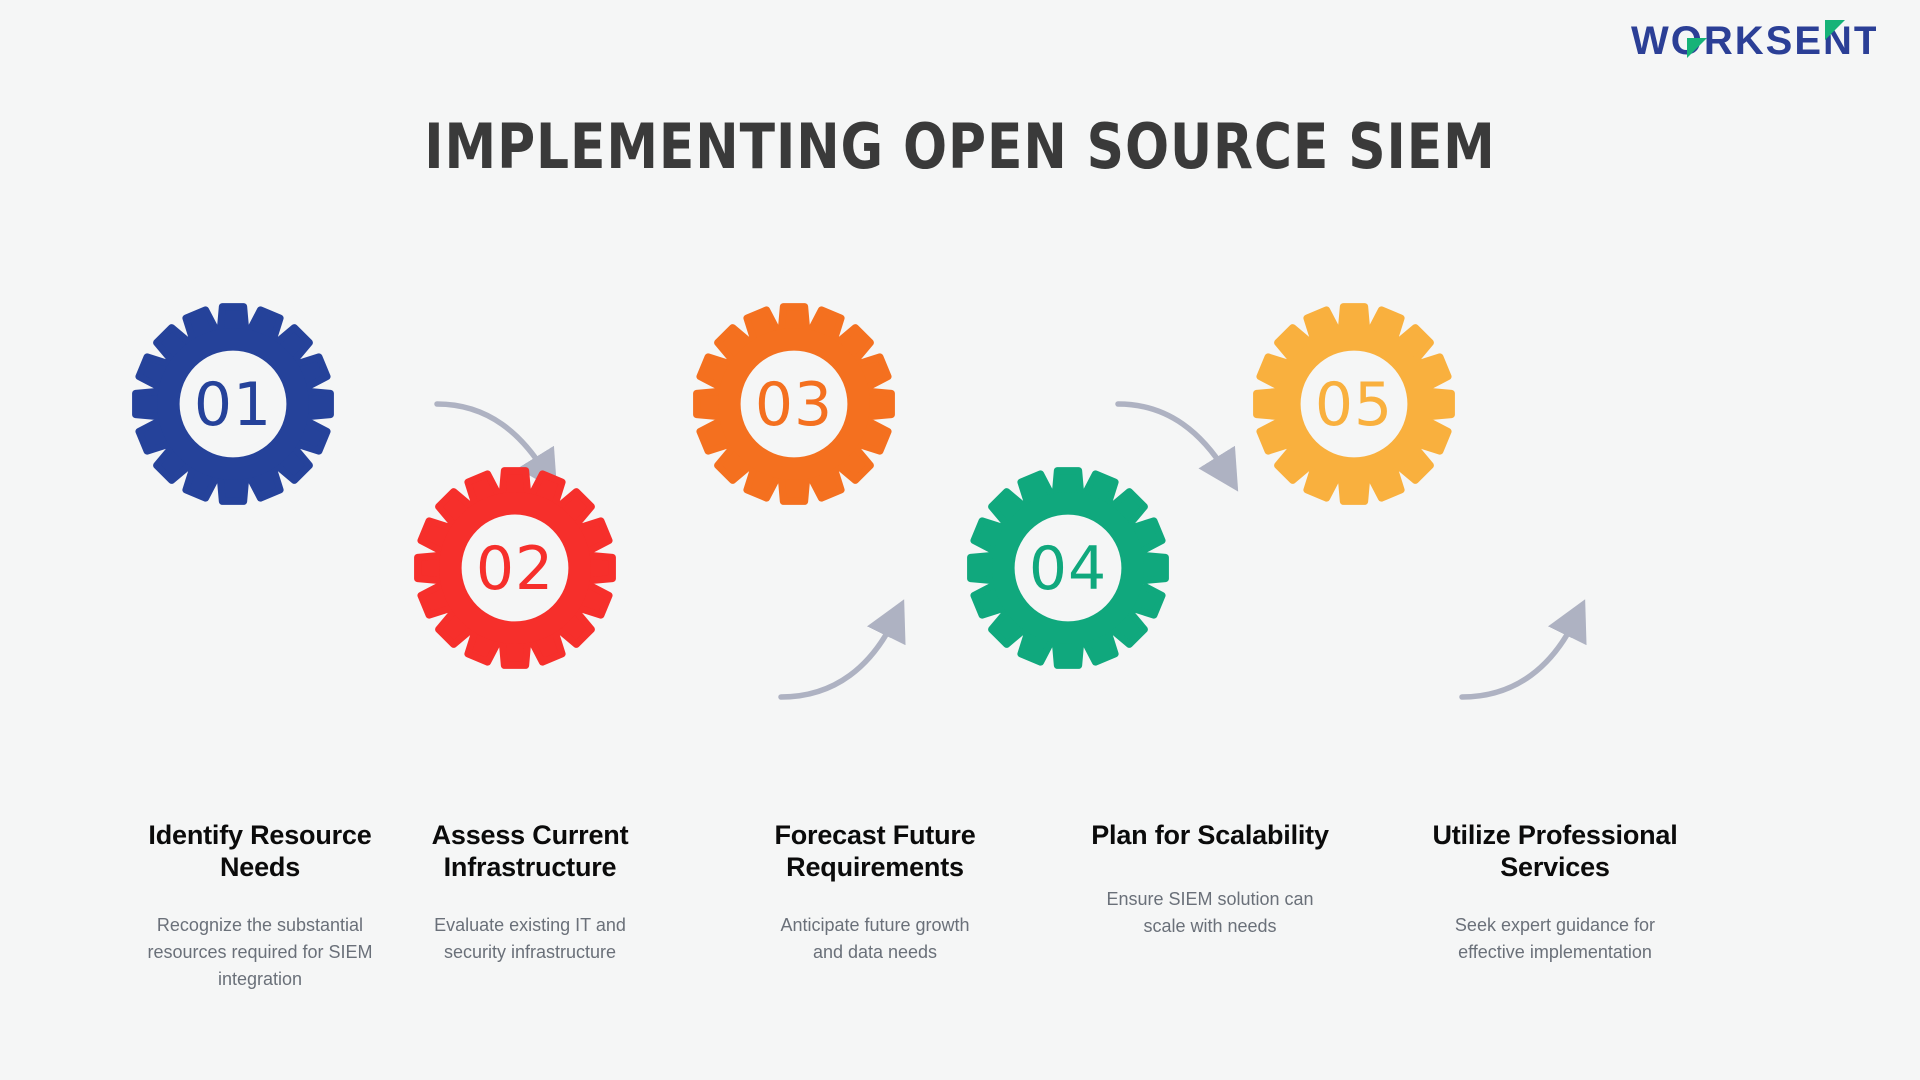 This screenshot has height=1080, width=1920. What do you see at coordinates (875, 938) in the screenshot?
I see `step-description-3: Anticipate future growth and data needs` at bounding box center [875, 938].